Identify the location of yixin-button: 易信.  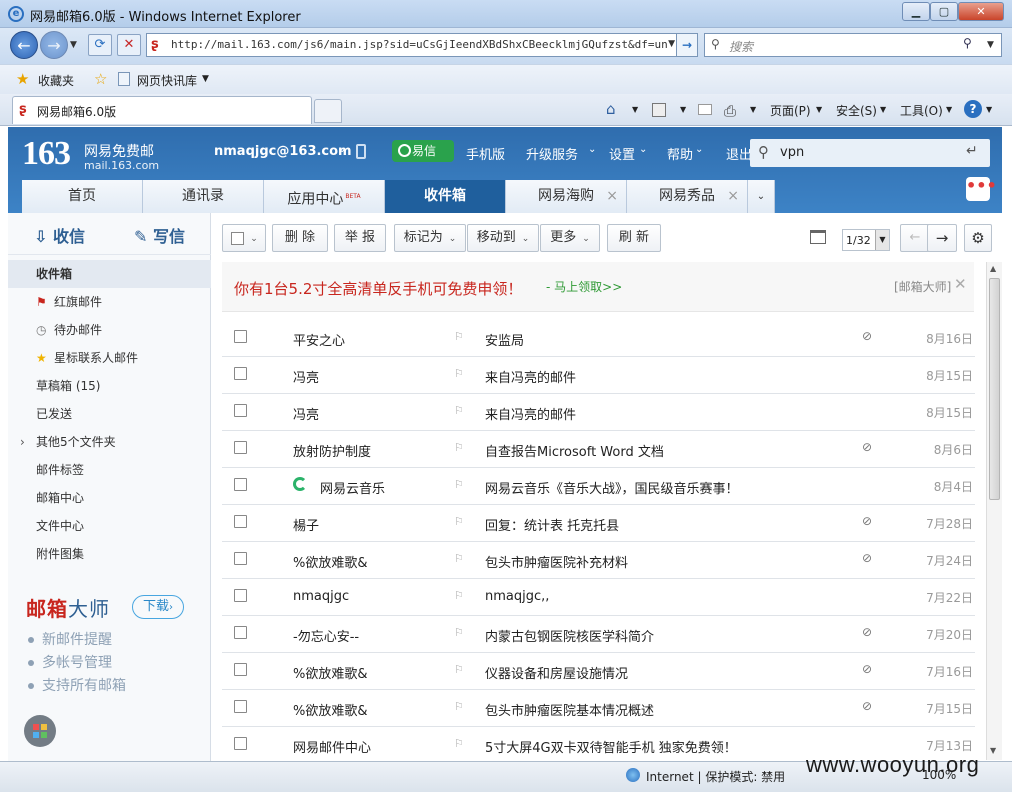
(423, 151).